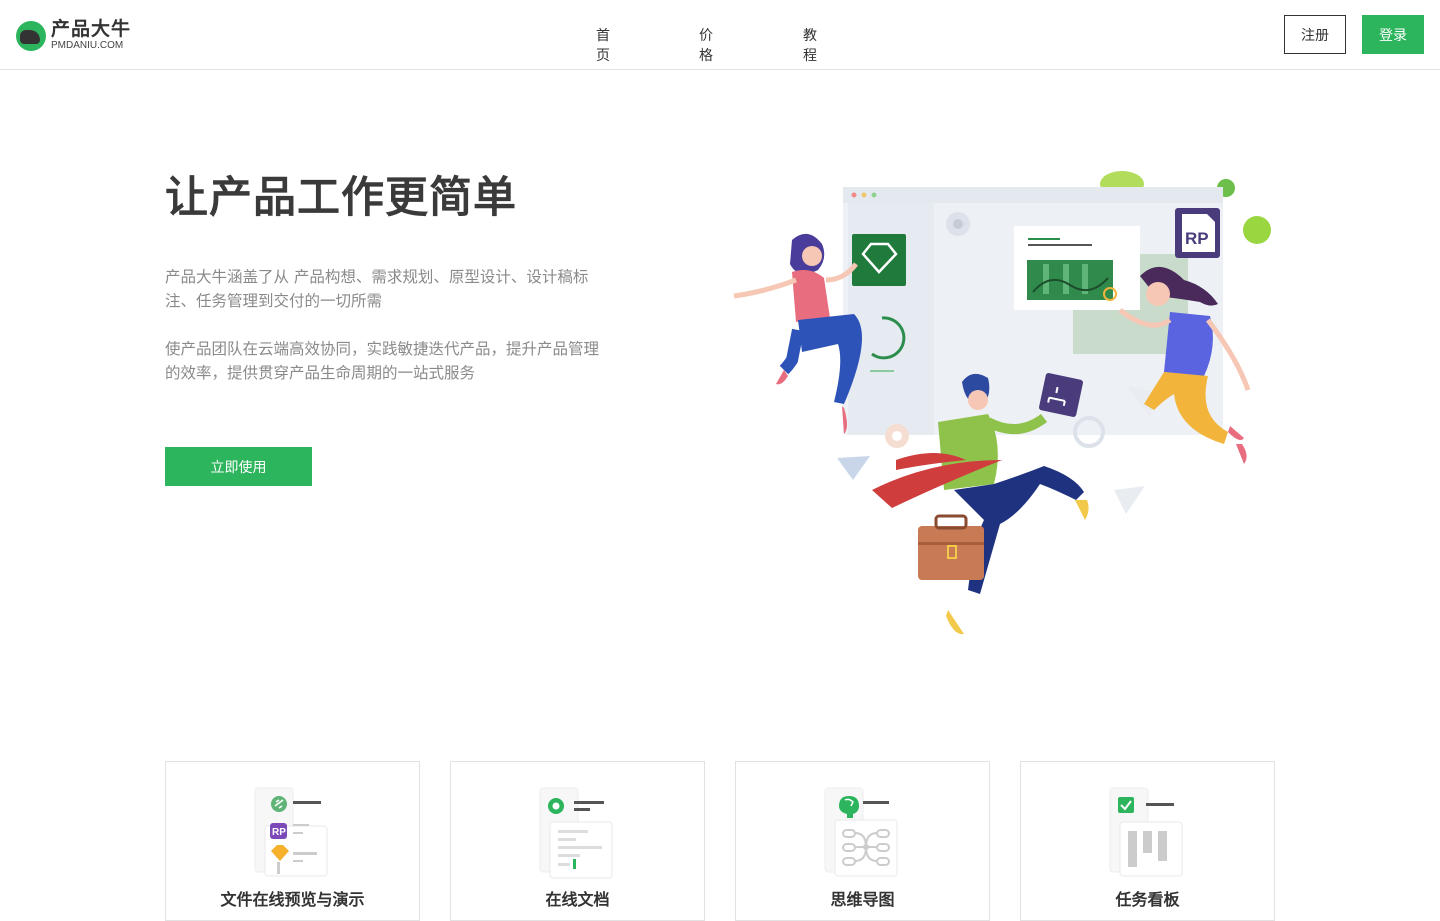 The width and height of the screenshot is (1440, 921). What do you see at coordinates (91, 29) in the screenshot?
I see `logo-title: 产品大牛` at bounding box center [91, 29].